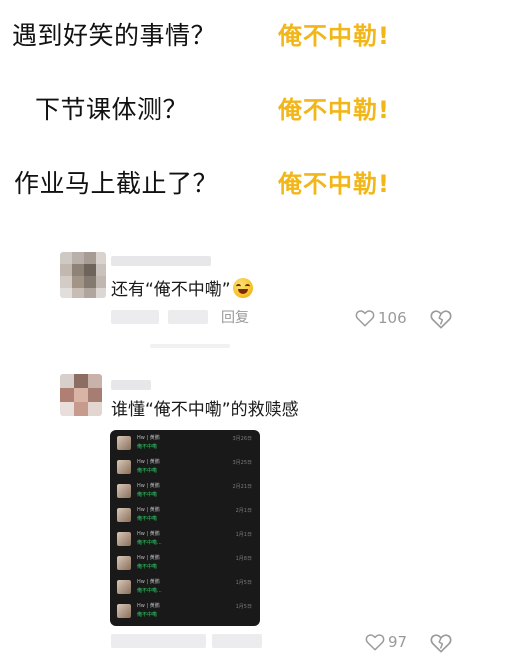 The image size is (507, 661). Describe the element at coordinates (185, 492) in the screenshot. I see `chat-list-item: Hw | 黄鹏 俺不中嘞 2月21日` at that location.